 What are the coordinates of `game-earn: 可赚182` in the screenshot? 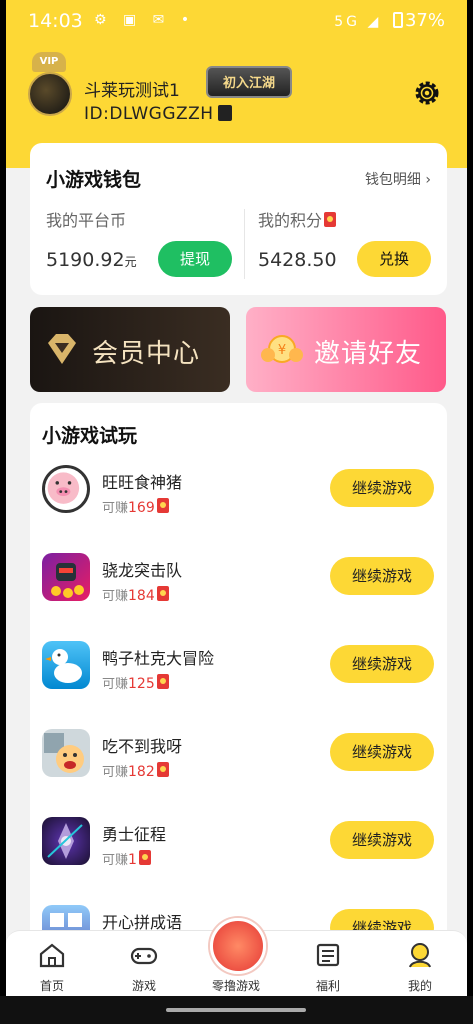 It's located at (135, 770).